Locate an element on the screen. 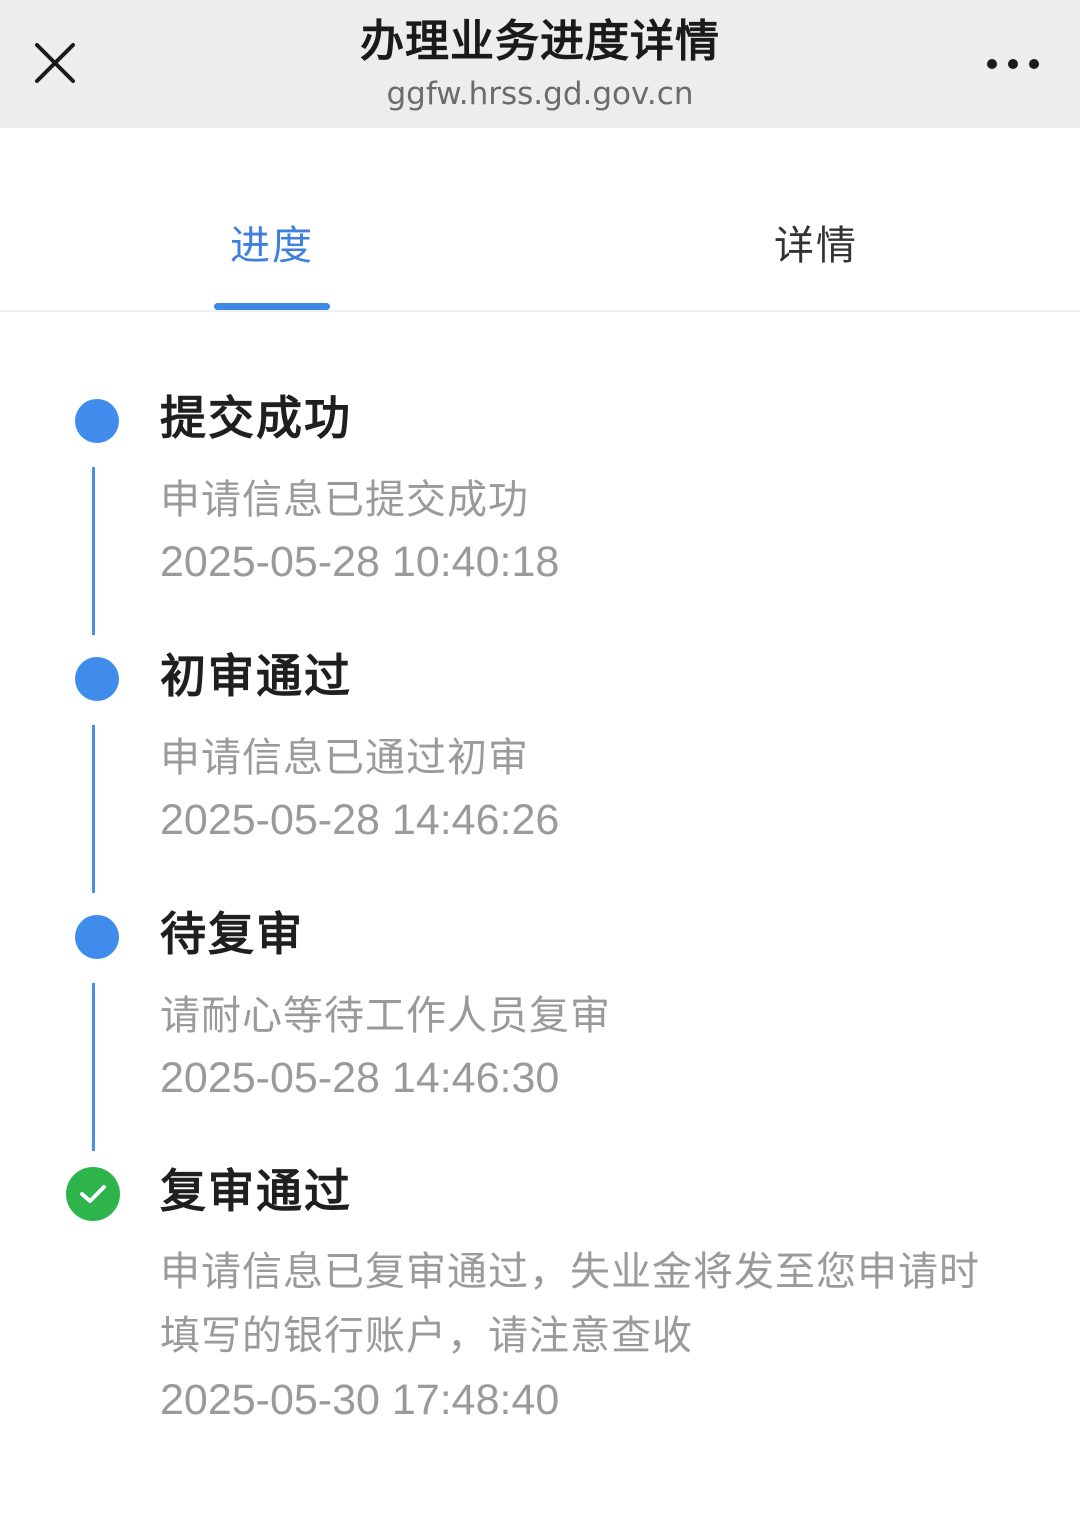 This screenshot has width=1080, height=1516. close-button is located at coordinates (55, 63).